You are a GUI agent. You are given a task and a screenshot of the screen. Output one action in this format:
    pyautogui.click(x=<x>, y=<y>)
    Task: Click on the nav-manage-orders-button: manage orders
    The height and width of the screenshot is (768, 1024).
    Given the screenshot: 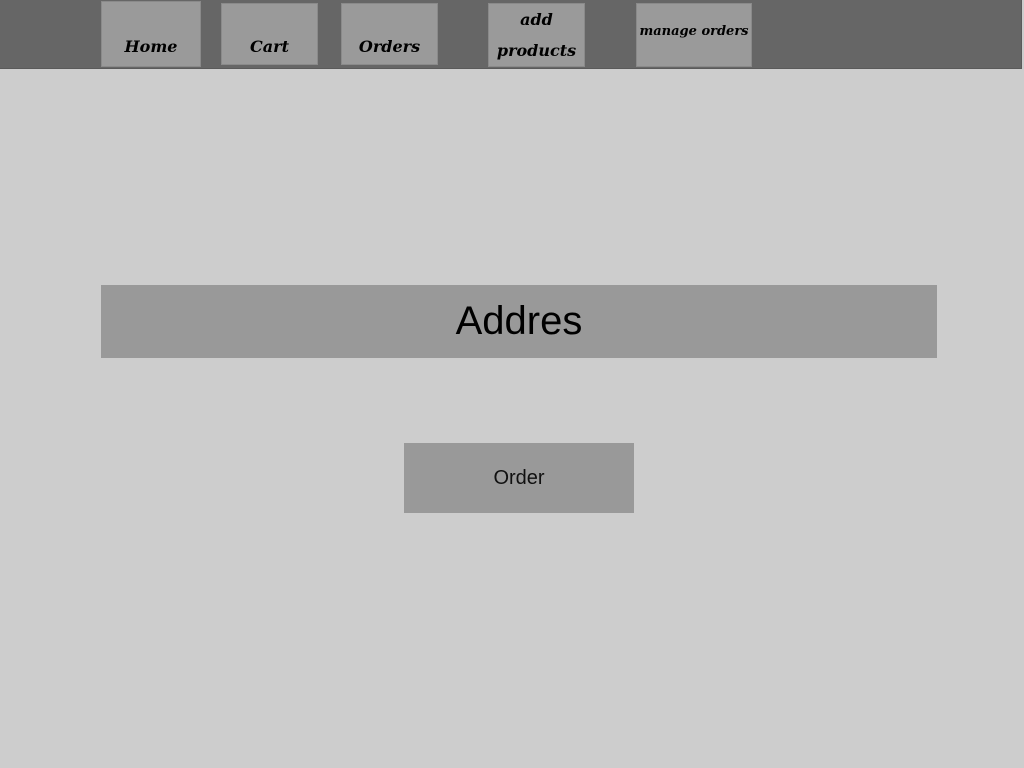 What is the action you would take?
    pyautogui.click(x=694, y=35)
    